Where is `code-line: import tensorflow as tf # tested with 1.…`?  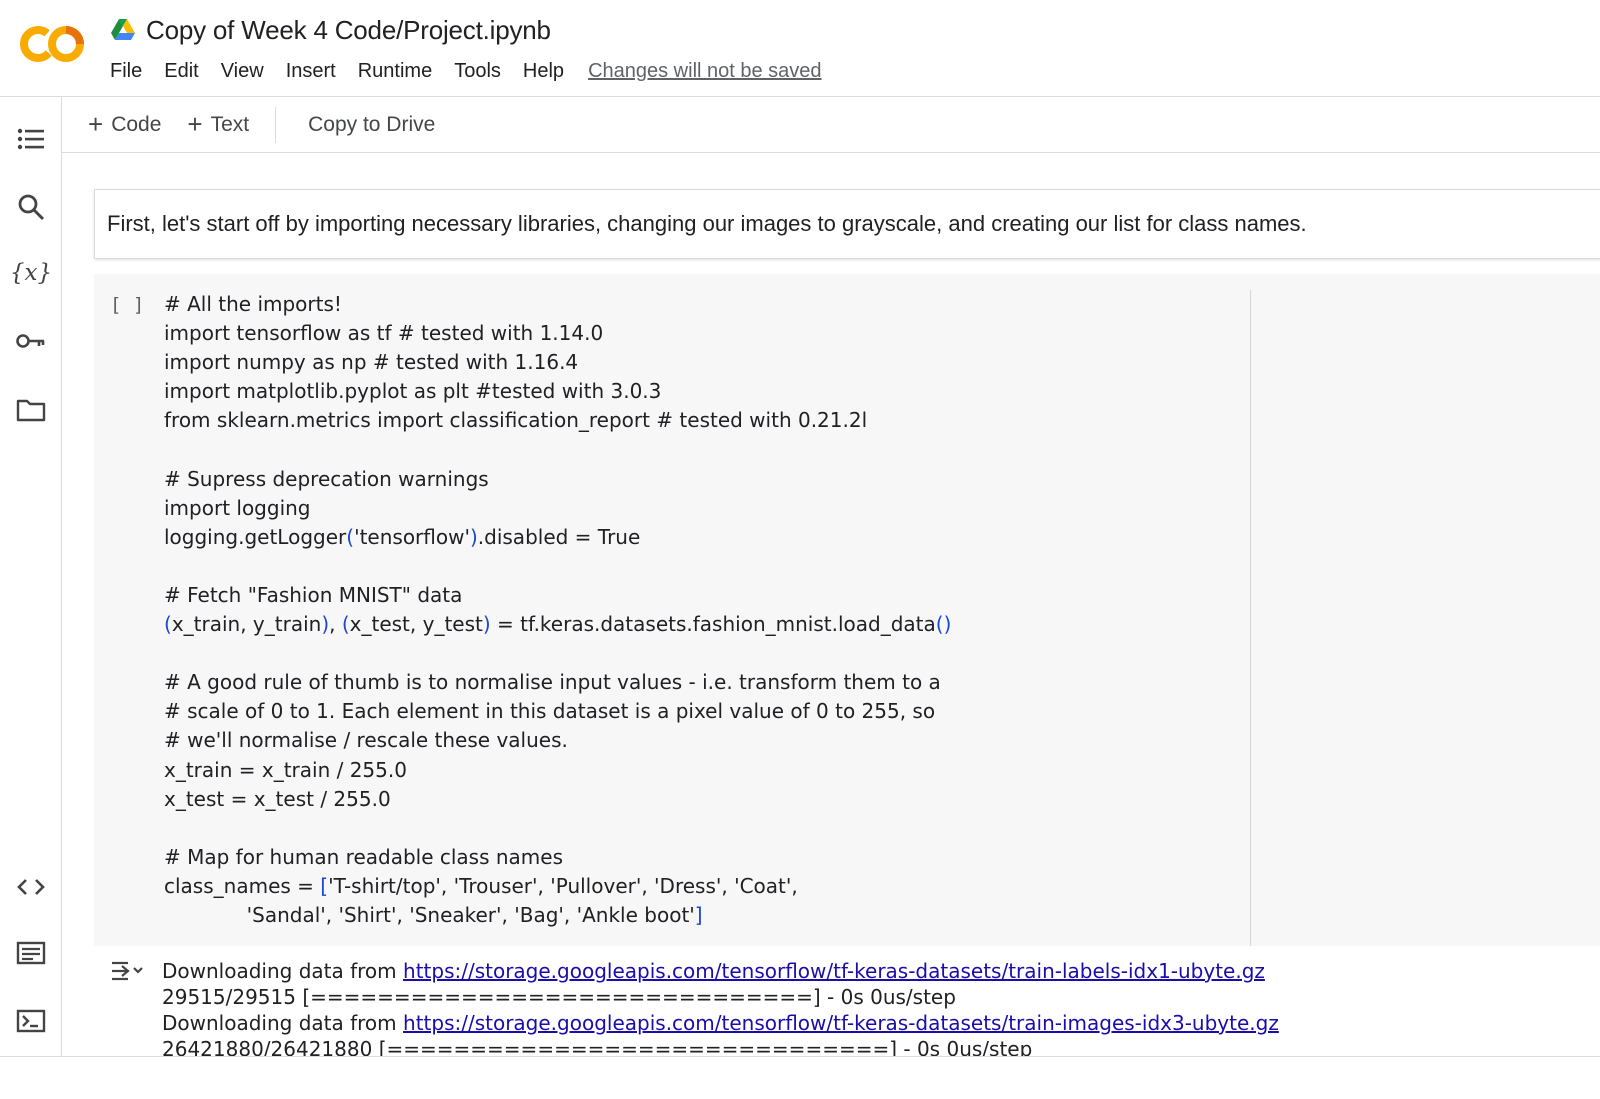
code-line: import tensorflow as tf # tested with 1.… is located at coordinates (384, 333).